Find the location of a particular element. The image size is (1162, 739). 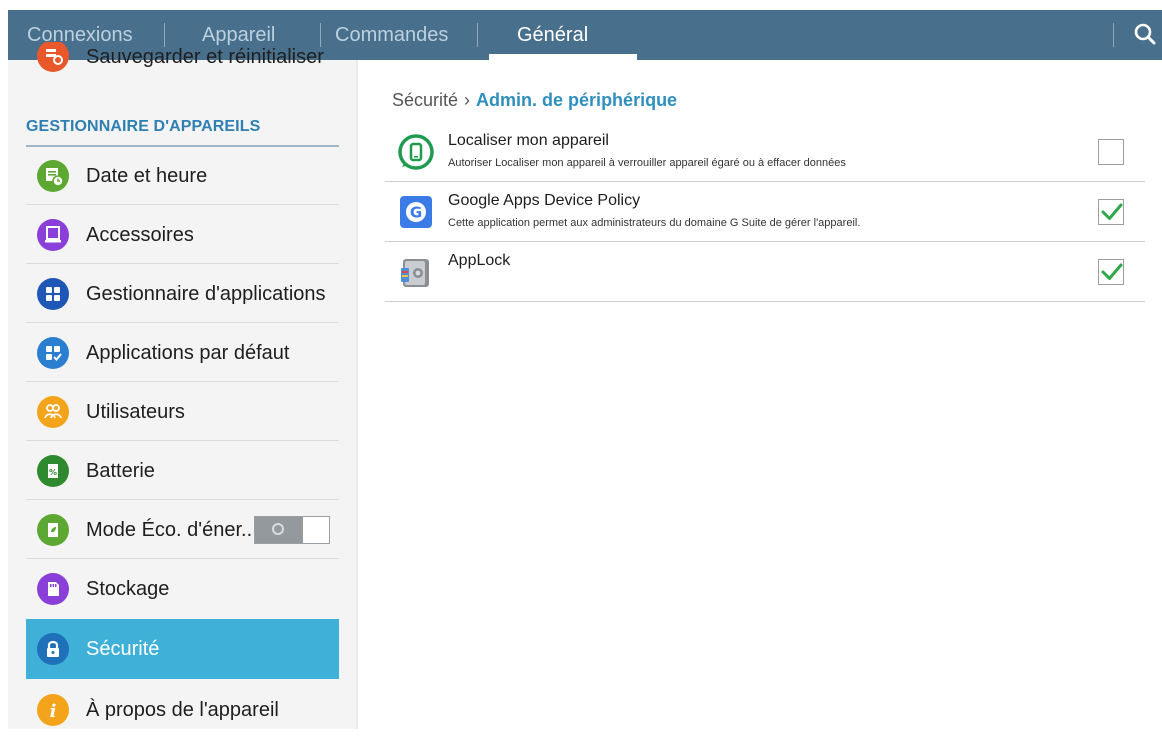

search-button is located at coordinates (1145, 35).